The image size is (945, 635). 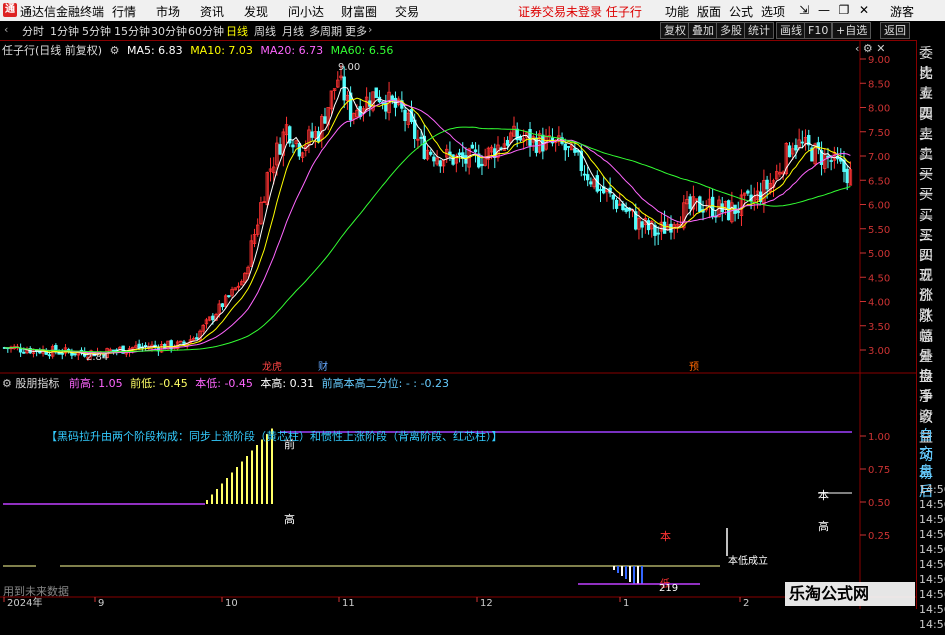 What do you see at coordinates (759, 30) in the screenshot?
I see `stats-button: 统计` at bounding box center [759, 30].